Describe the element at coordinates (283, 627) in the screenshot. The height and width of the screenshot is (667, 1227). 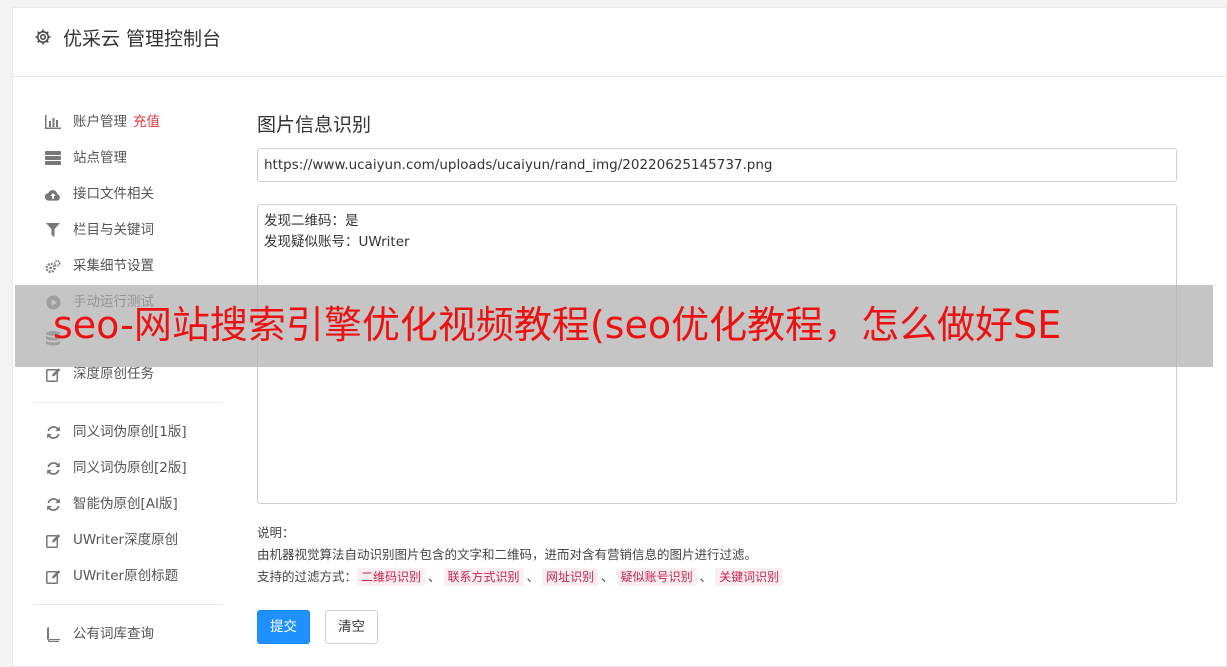
I see `submit-button: 提交` at that location.